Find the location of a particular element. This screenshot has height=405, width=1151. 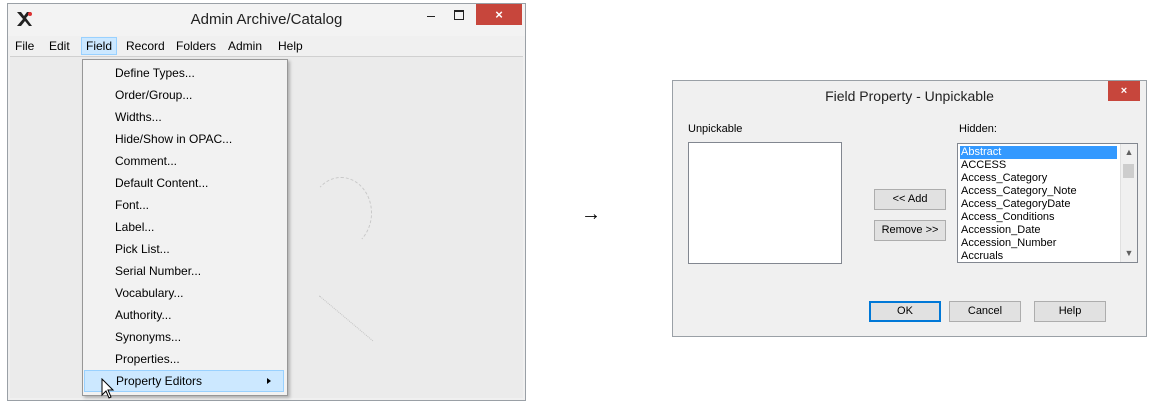

menu-record: Record is located at coordinates (145, 46).